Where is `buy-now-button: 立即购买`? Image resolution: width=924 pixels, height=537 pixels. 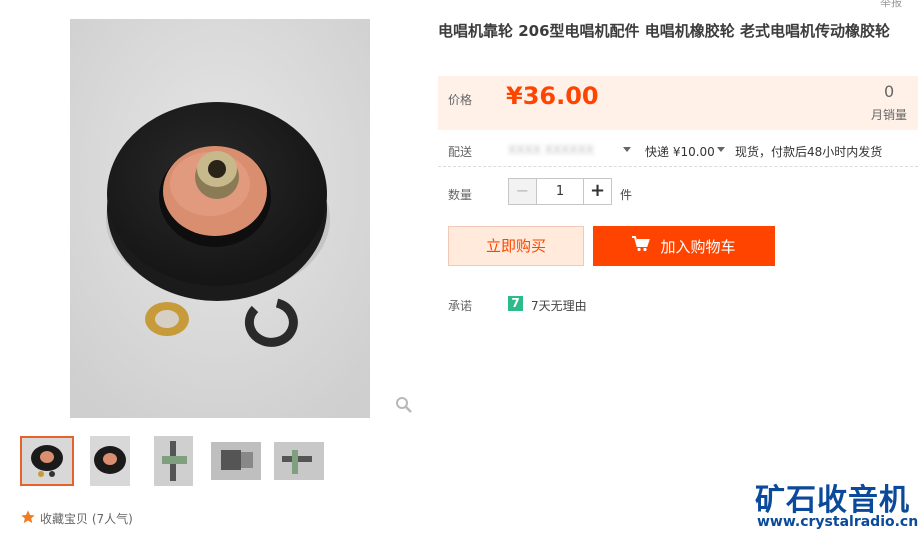
buy-now-button: 立即购买 is located at coordinates (516, 246).